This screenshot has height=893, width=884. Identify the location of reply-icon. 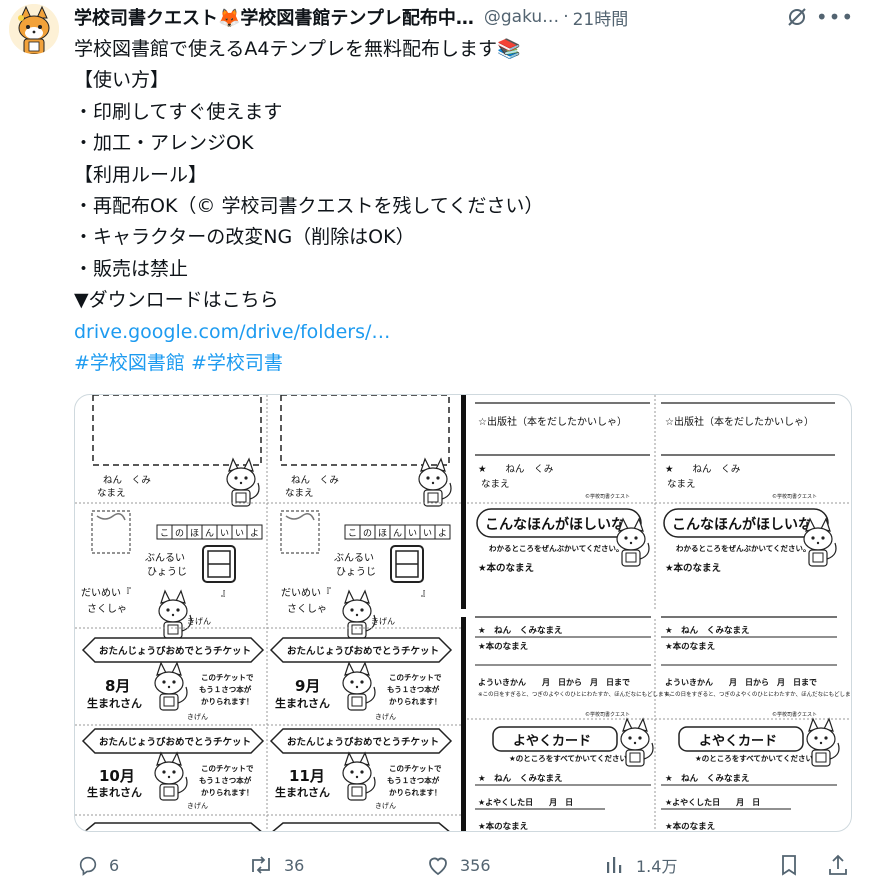
(88, 866).